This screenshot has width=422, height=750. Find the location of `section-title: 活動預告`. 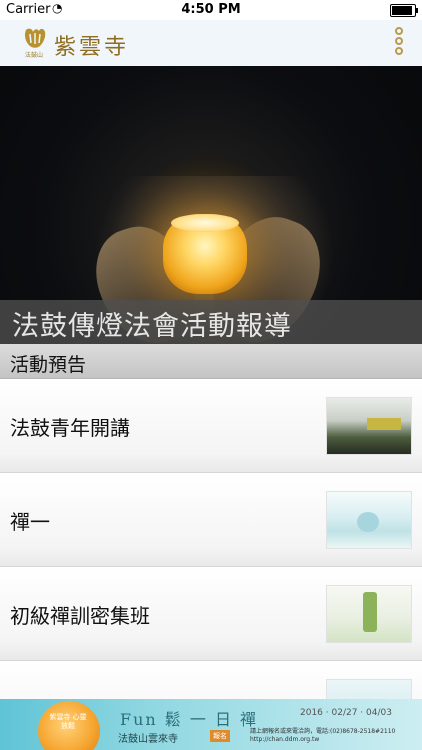

section-title: 活動預告 is located at coordinates (48, 365).